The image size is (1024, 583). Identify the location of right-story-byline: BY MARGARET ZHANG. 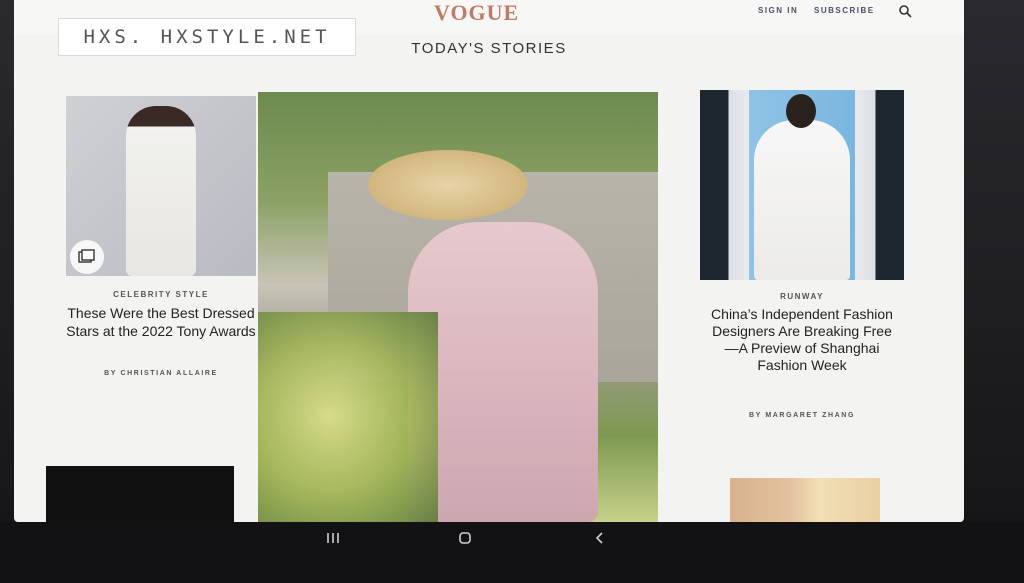
(802, 415).